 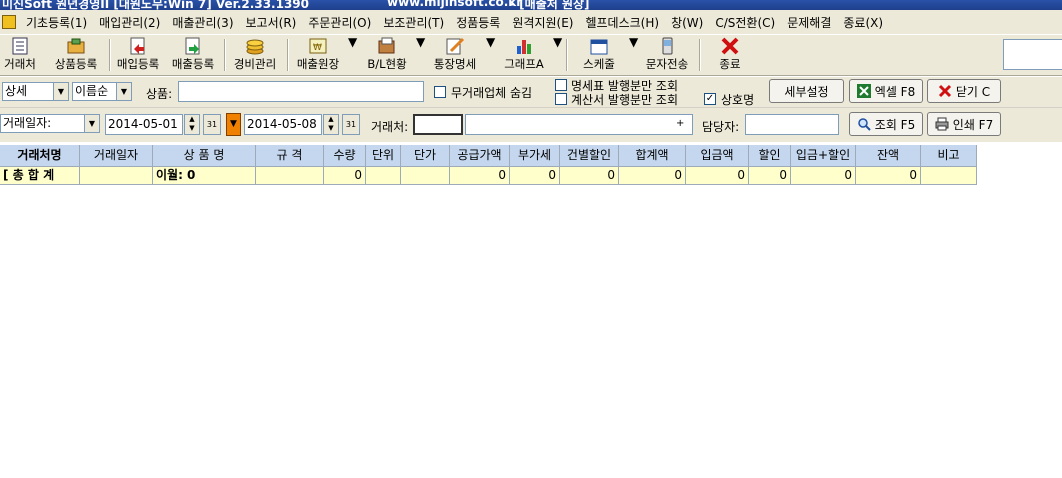 What do you see at coordinates (738, 100) in the screenshot?
I see `company-name-label: 상호명` at bounding box center [738, 100].